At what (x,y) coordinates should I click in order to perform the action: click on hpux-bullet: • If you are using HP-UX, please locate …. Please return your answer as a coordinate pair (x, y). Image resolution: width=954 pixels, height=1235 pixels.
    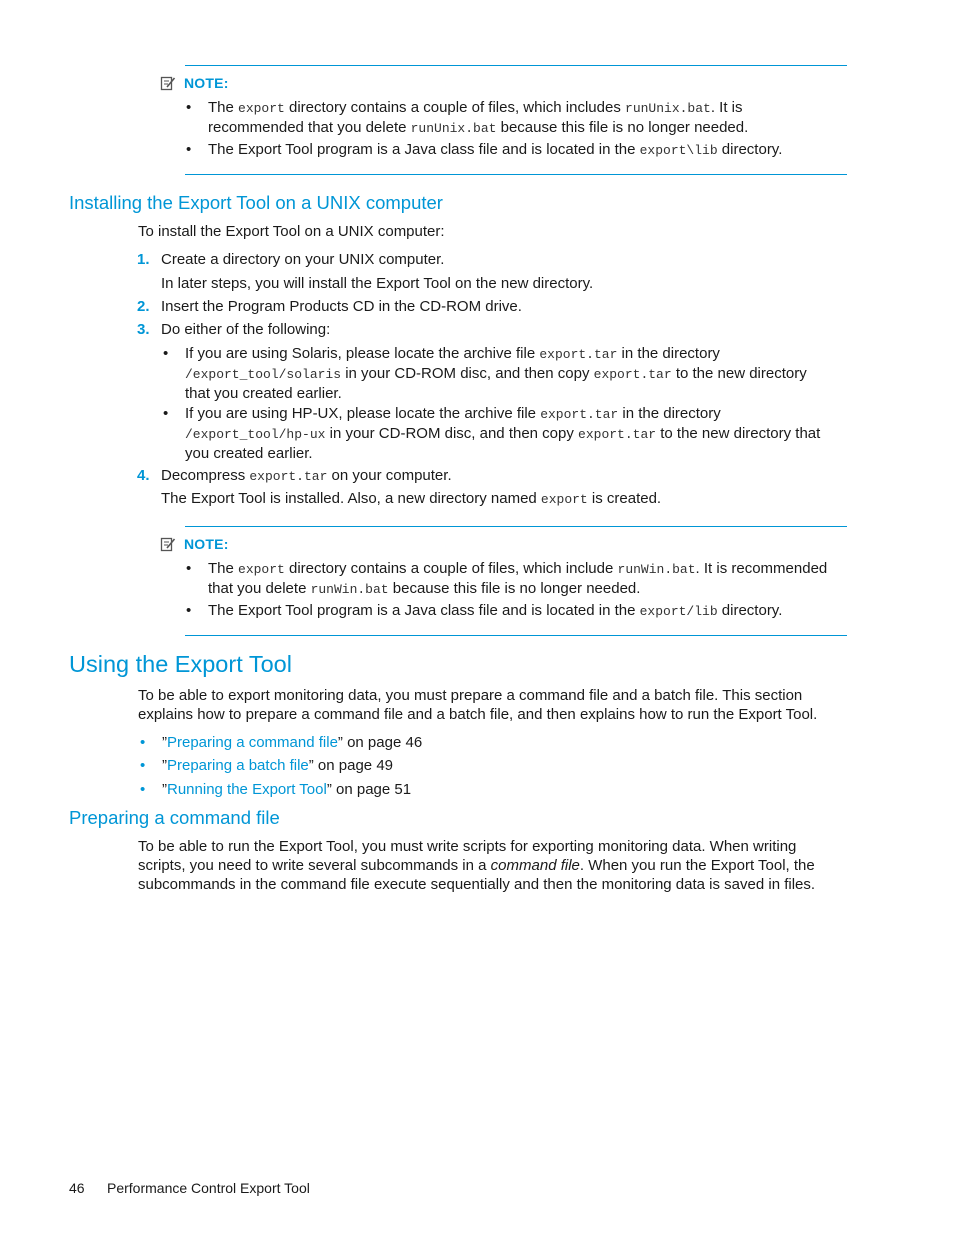
    Looking at the image, I should click on (492, 433).